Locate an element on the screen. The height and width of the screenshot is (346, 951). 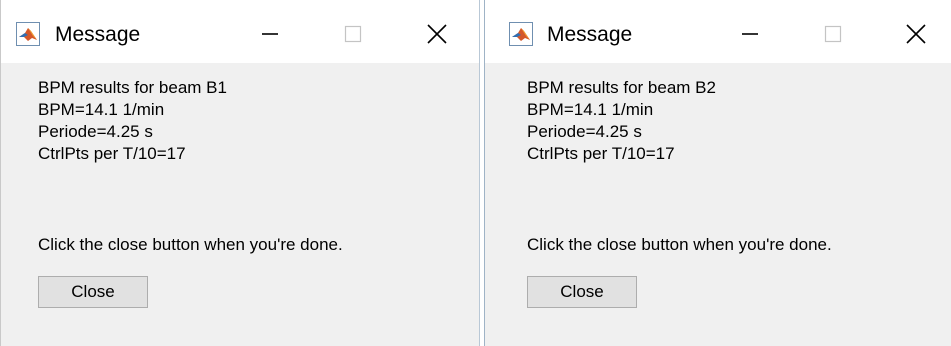
message-line: BPM results for beam B1 is located at coordinates (132, 87).